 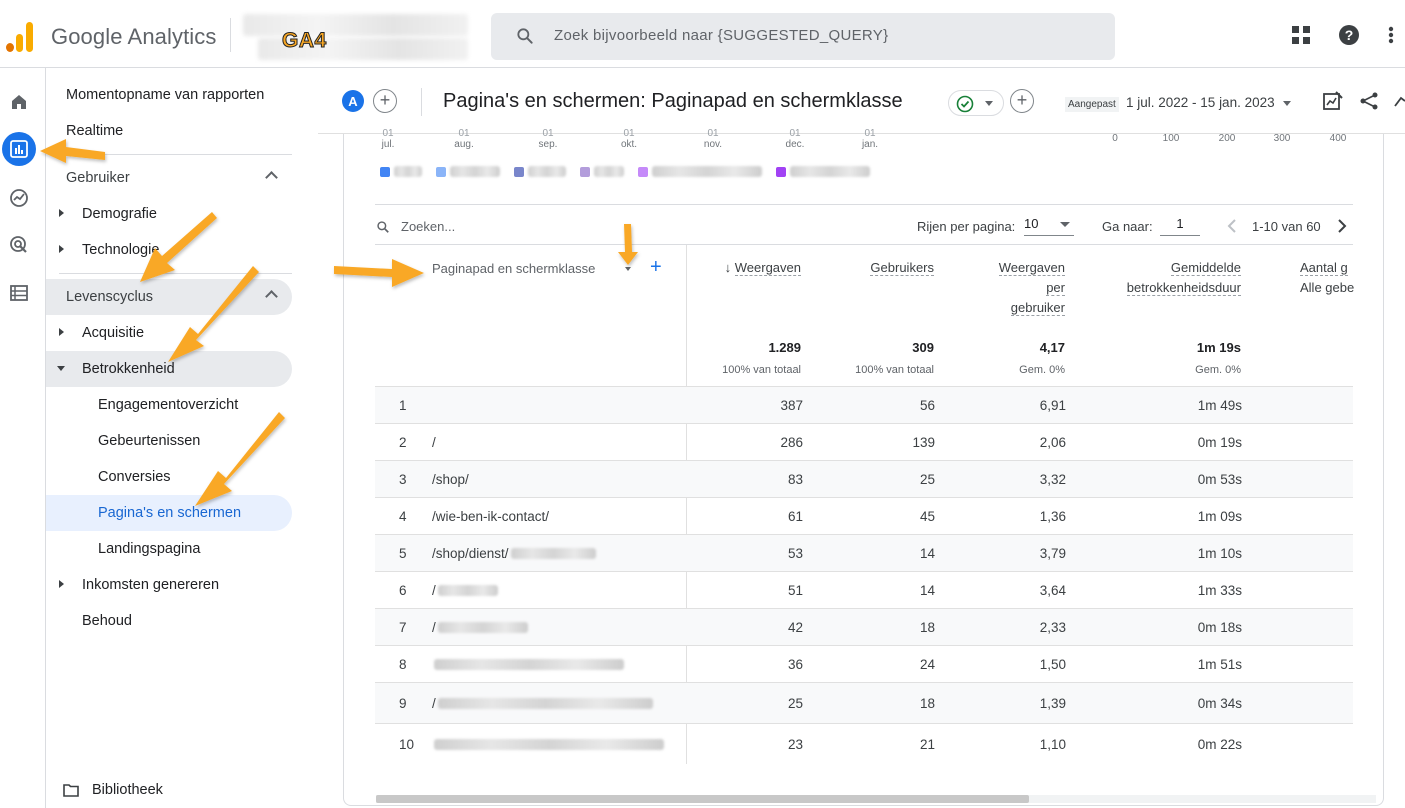 I want to click on caret-down-icon, so click(x=628, y=269).